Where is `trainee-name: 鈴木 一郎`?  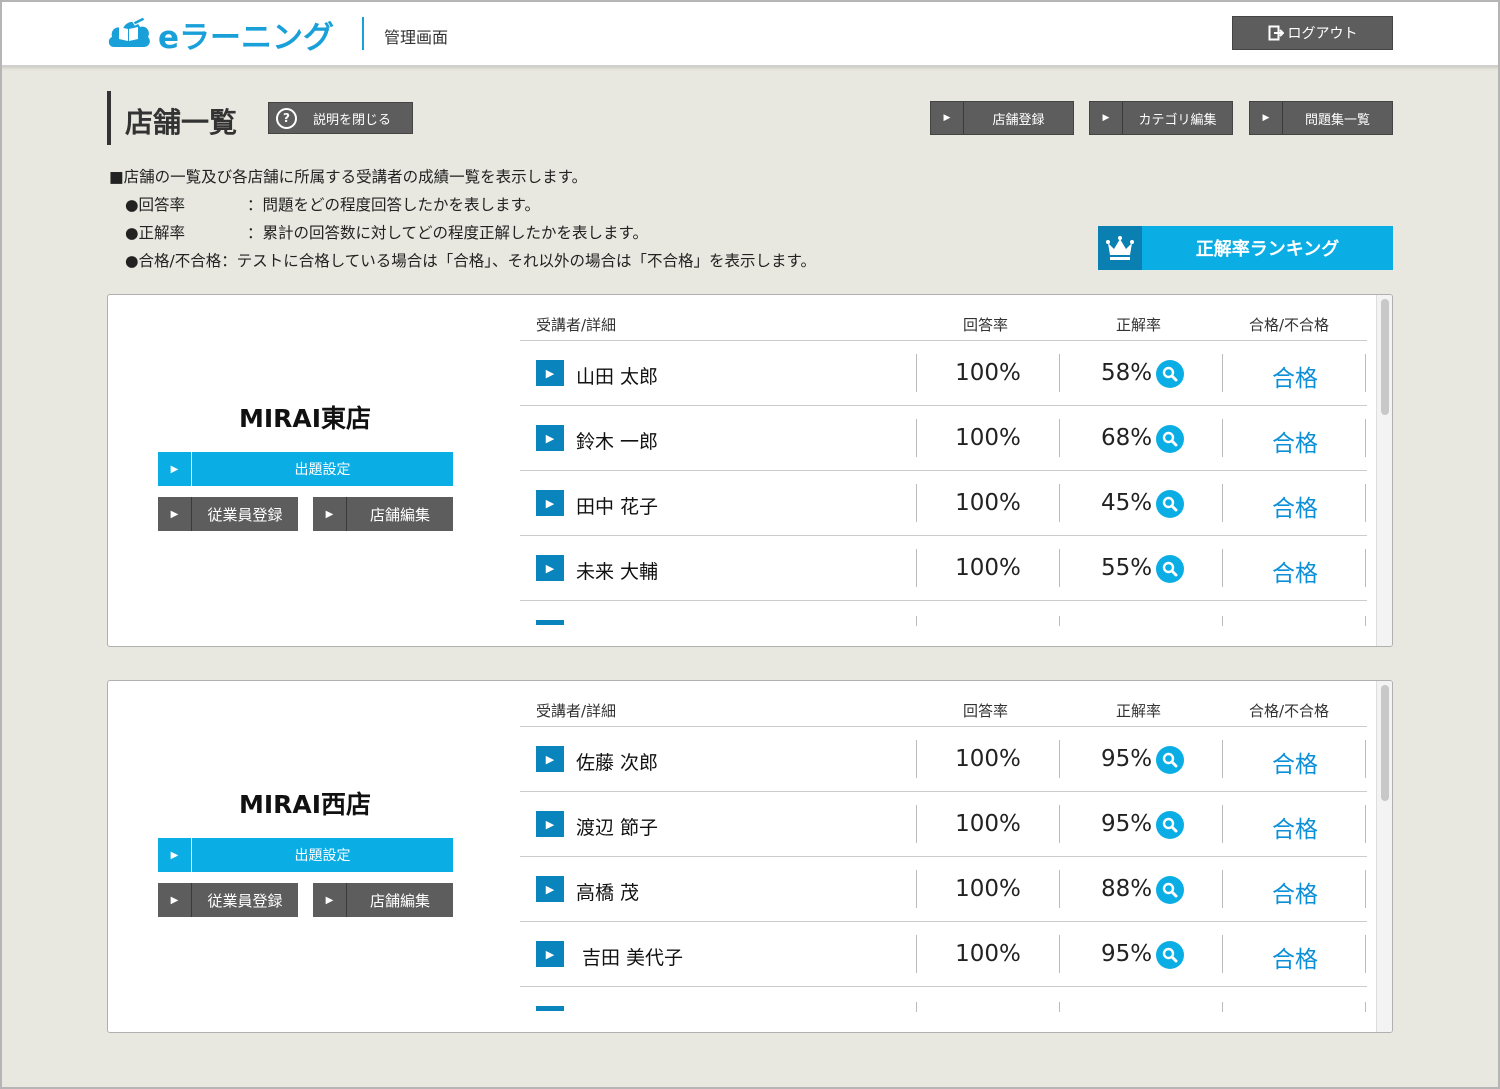 trainee-name: 鈴木 一郎 is located at coordinates (617, 440).